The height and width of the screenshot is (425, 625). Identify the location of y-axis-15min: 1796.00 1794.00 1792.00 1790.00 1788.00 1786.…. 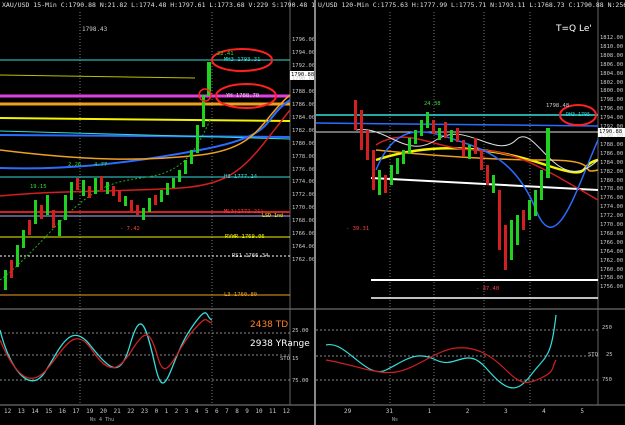
(303, 150).